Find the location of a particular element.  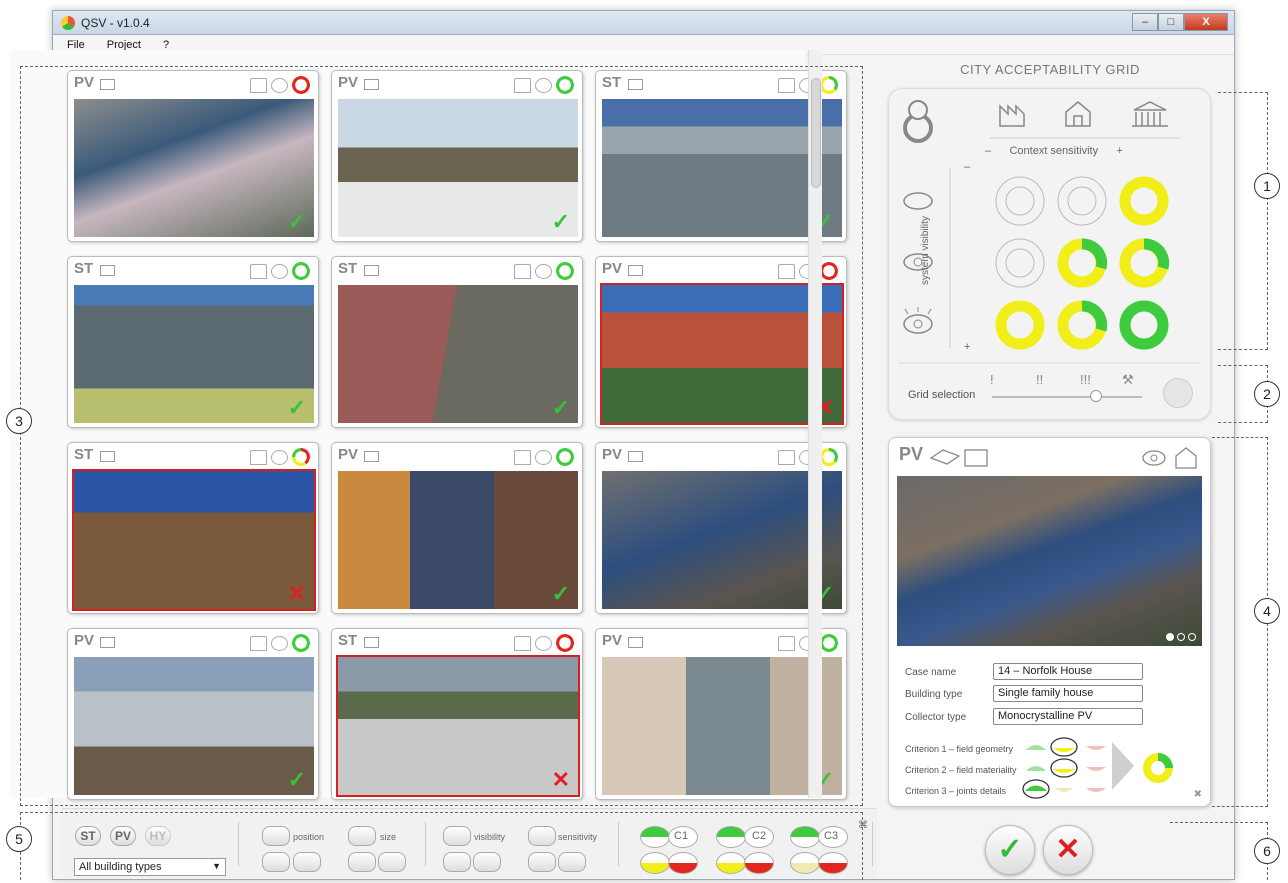

menu-file: File is located at coordinates (76, 45).